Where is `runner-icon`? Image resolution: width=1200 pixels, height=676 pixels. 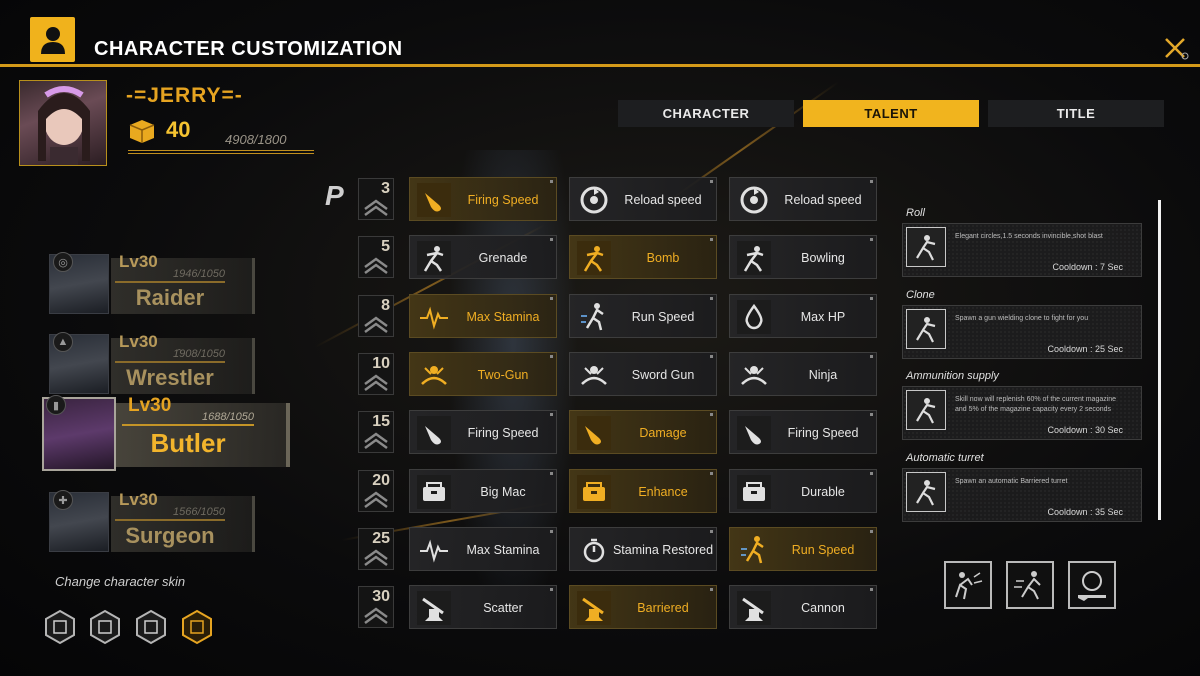
runner-icon is located at coordinates (594, 317).